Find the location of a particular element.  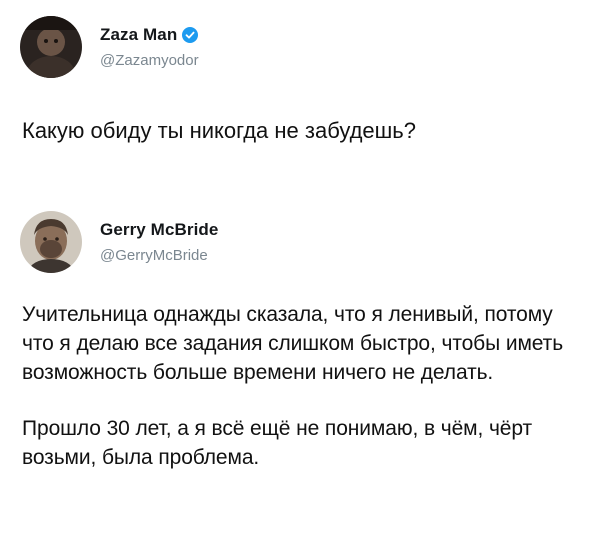

user-names: Zaza Man @Zazamyodor is located at coordinates (149, 47).